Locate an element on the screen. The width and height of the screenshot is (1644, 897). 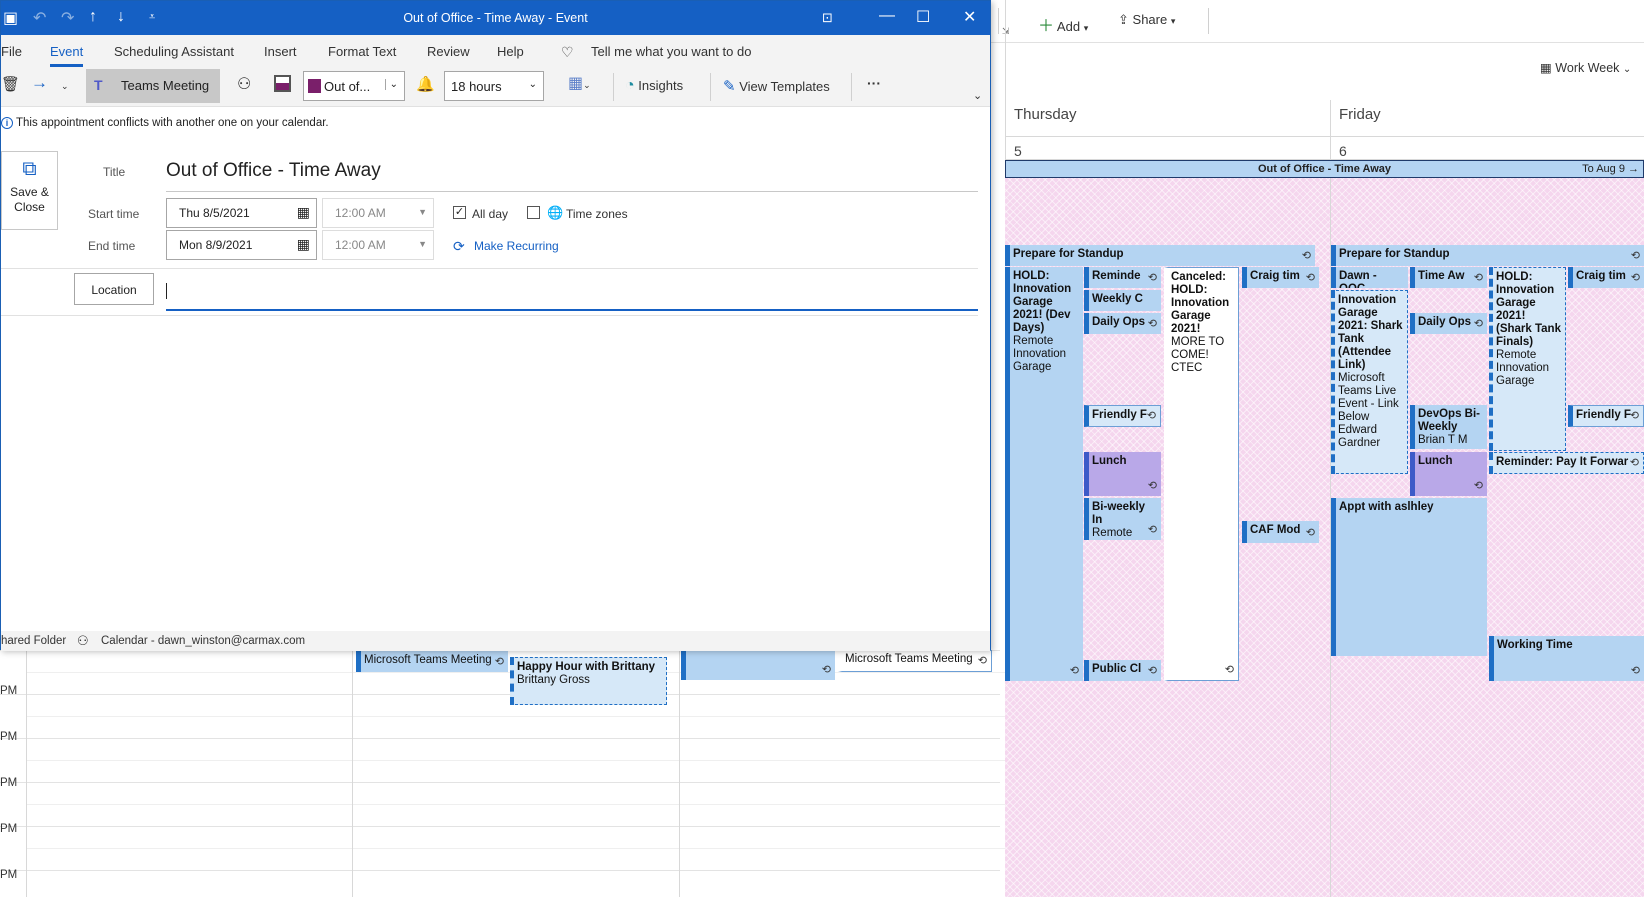
calendar-event: Working Time ⟲ is located at coordinates (1566, 658).